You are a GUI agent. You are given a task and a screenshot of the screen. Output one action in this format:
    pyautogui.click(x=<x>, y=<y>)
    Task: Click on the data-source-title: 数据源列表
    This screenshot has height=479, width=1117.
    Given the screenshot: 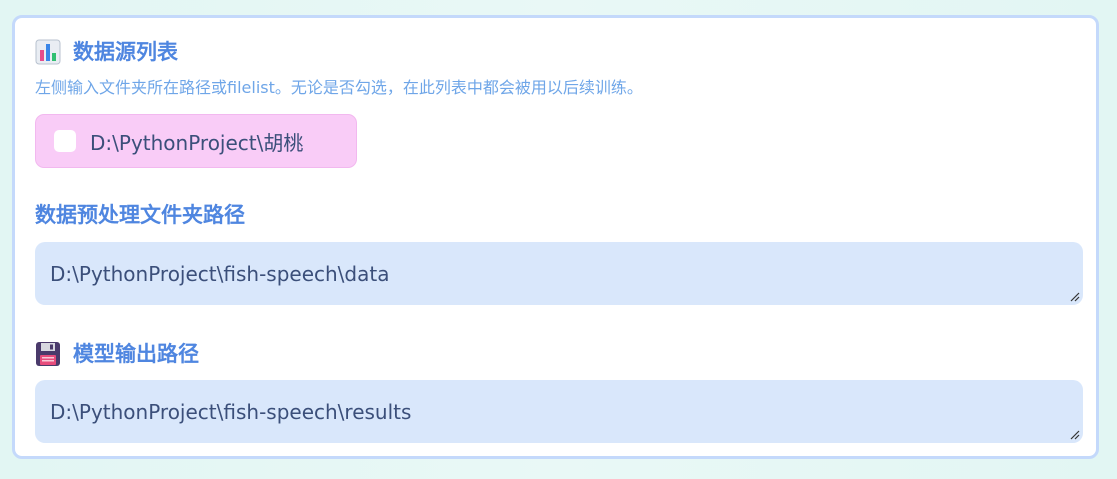 What is the action you would take?
    pyautogui.click(x=106, y=52)
    